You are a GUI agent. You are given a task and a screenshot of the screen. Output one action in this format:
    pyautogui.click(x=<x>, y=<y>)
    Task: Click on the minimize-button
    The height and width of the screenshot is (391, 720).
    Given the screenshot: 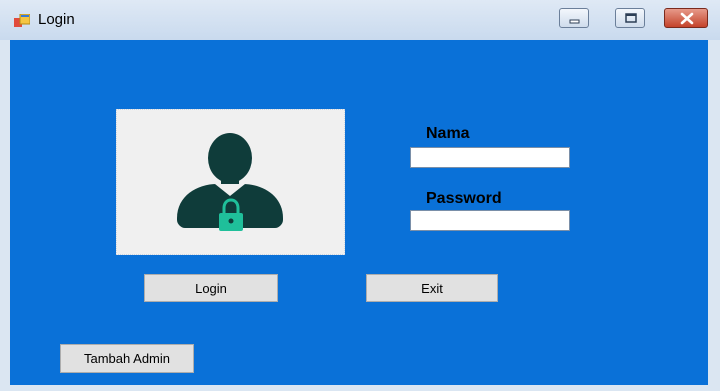 What is the action you would take?
    pyautogui.click(x=574, y=18)
    